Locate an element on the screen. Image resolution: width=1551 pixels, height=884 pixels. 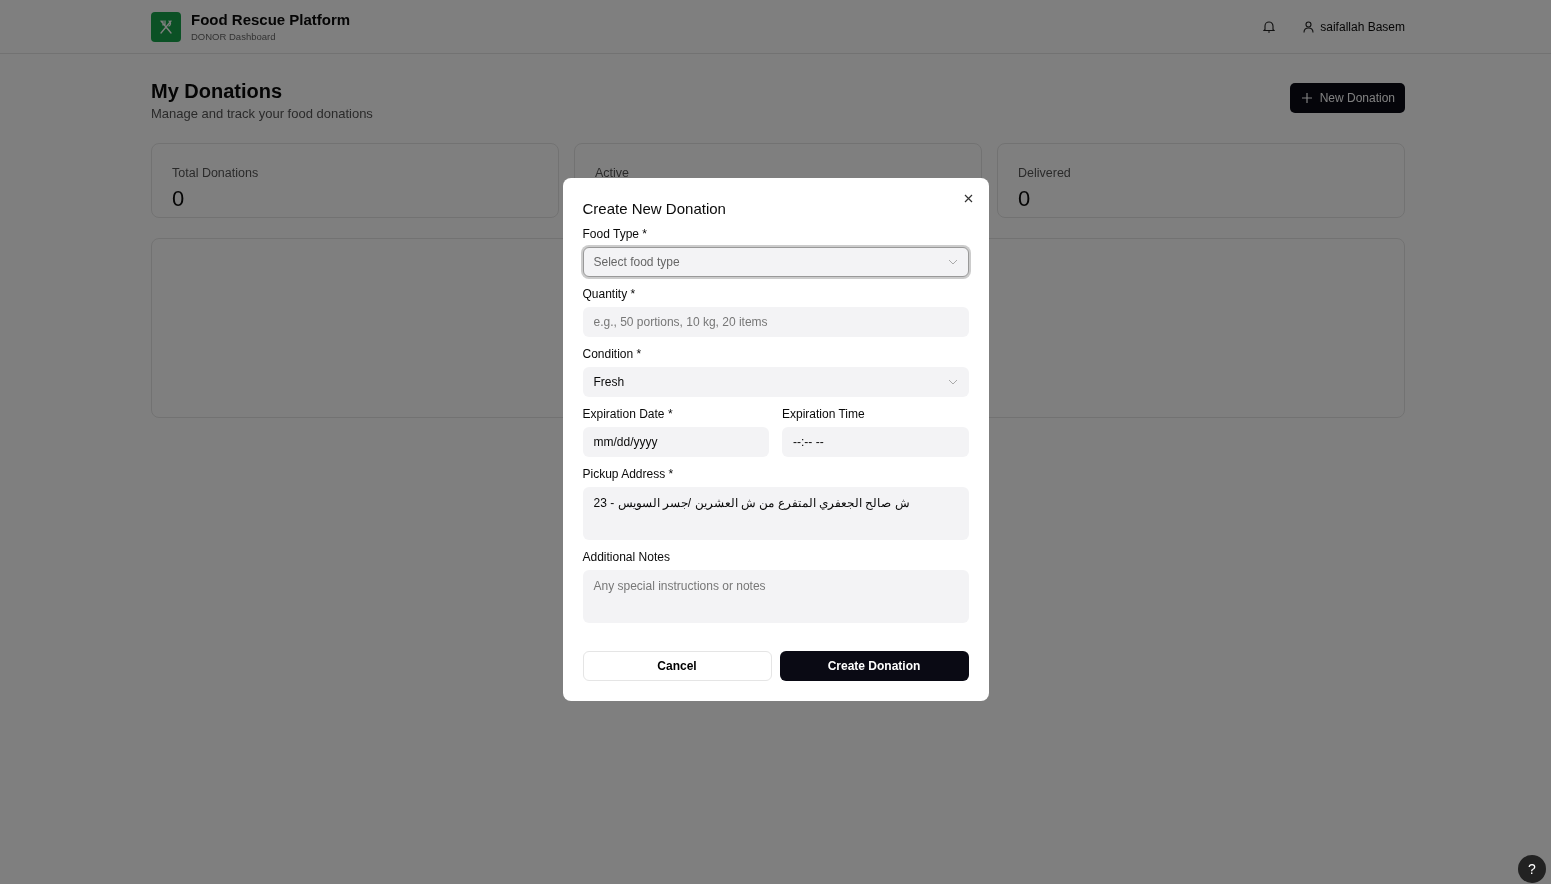
field-label: Food Type * is located at coordinates (615, 233).